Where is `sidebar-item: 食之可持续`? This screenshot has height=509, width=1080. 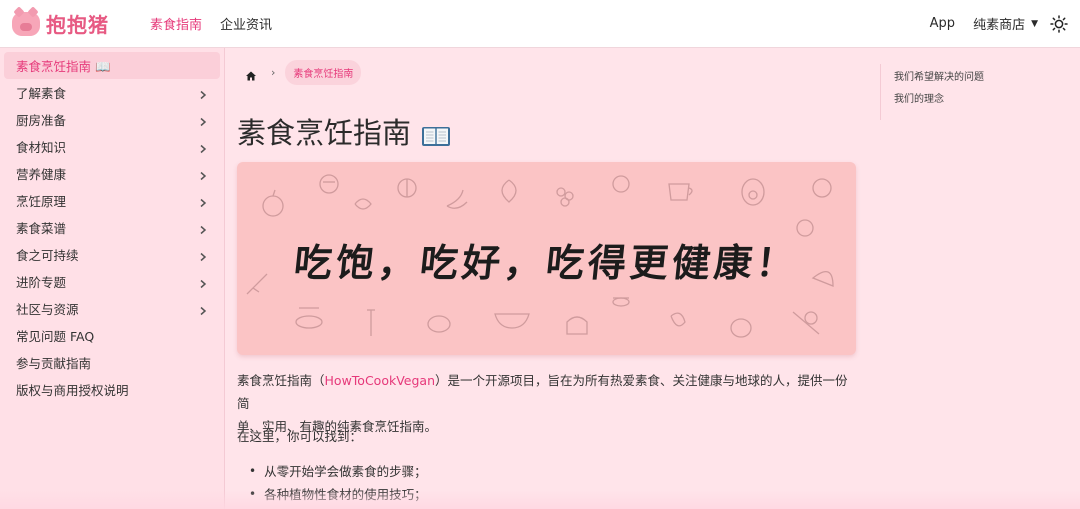 sidebar-item: 食之可持续 is located at coordinates (112, 254).